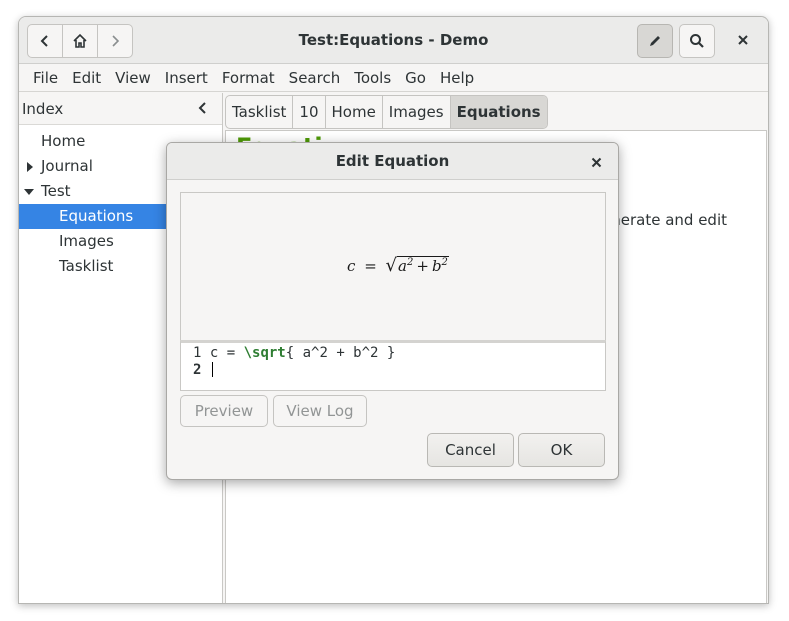 This screenshot has height=621, width=789. Describe the element at coordinates (96, 216) in the screenshot. I see `tree-item-label: Equations` at that location.